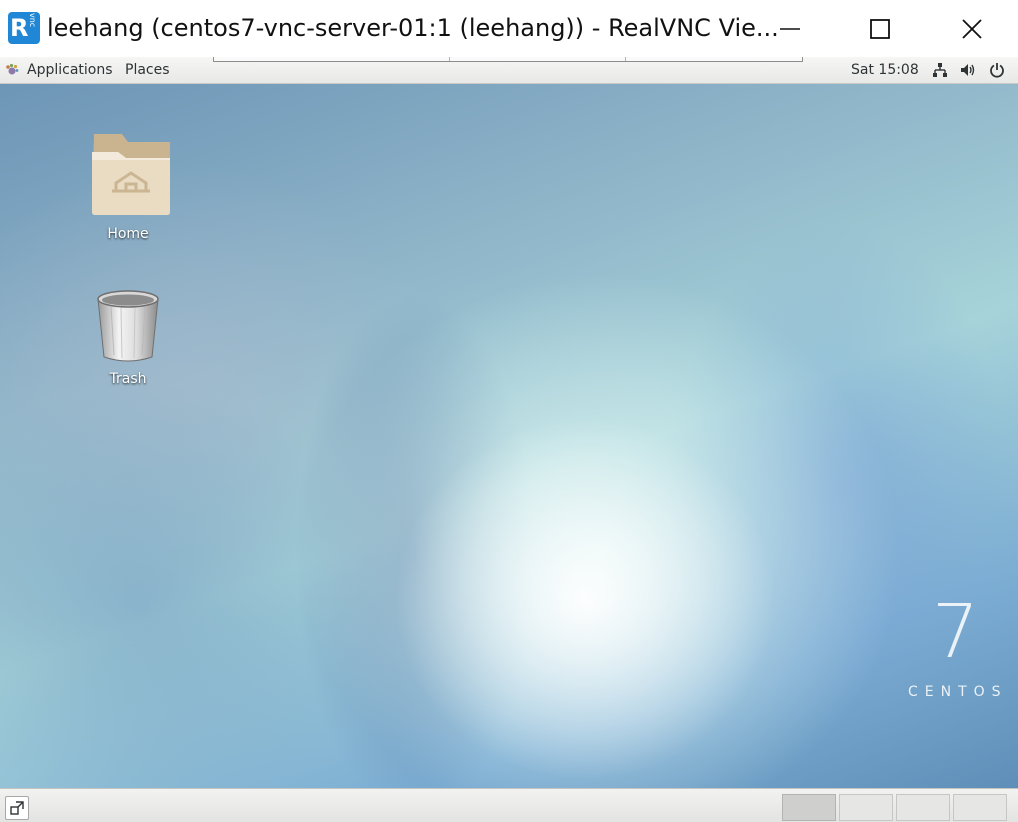  I want to click on realvnc-logo-icon: R vnc, so click(24, 28).